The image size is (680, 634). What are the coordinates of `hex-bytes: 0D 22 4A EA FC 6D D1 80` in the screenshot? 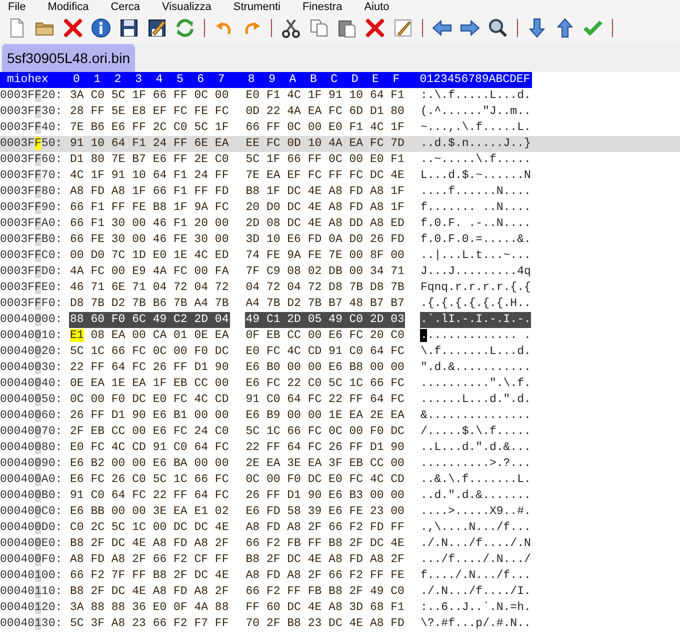 It's located at (325, 112).